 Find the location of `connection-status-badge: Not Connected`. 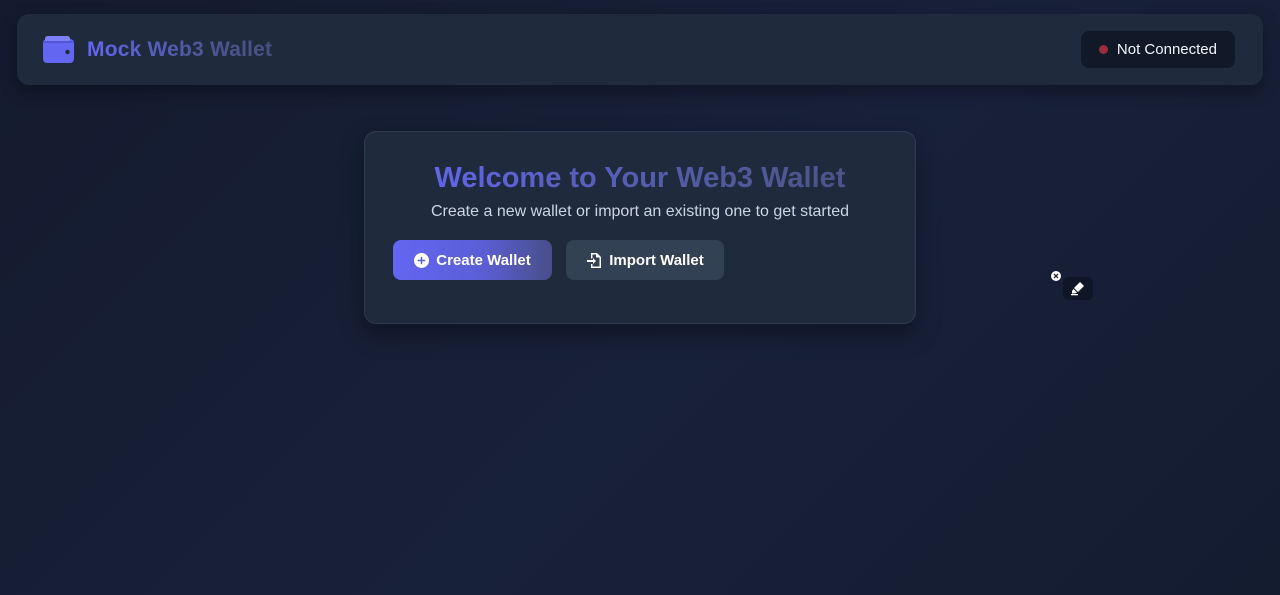

connection-status-badge: Not Connected is located at coordinates (1157, 49).